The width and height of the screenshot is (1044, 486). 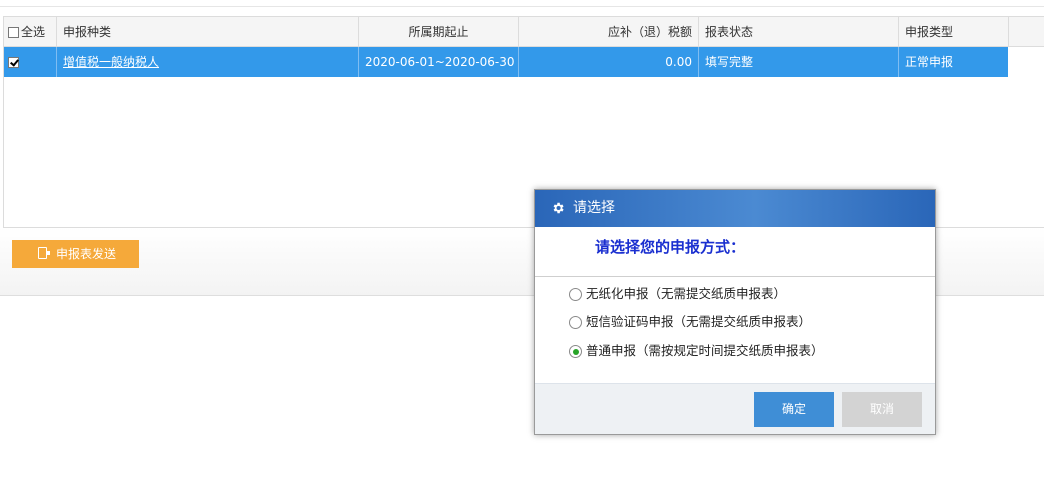 What do you see at coordinates (882, 409) in the screenshot?
I see `cancel-button: 取消` at bounding box center [882, 409].